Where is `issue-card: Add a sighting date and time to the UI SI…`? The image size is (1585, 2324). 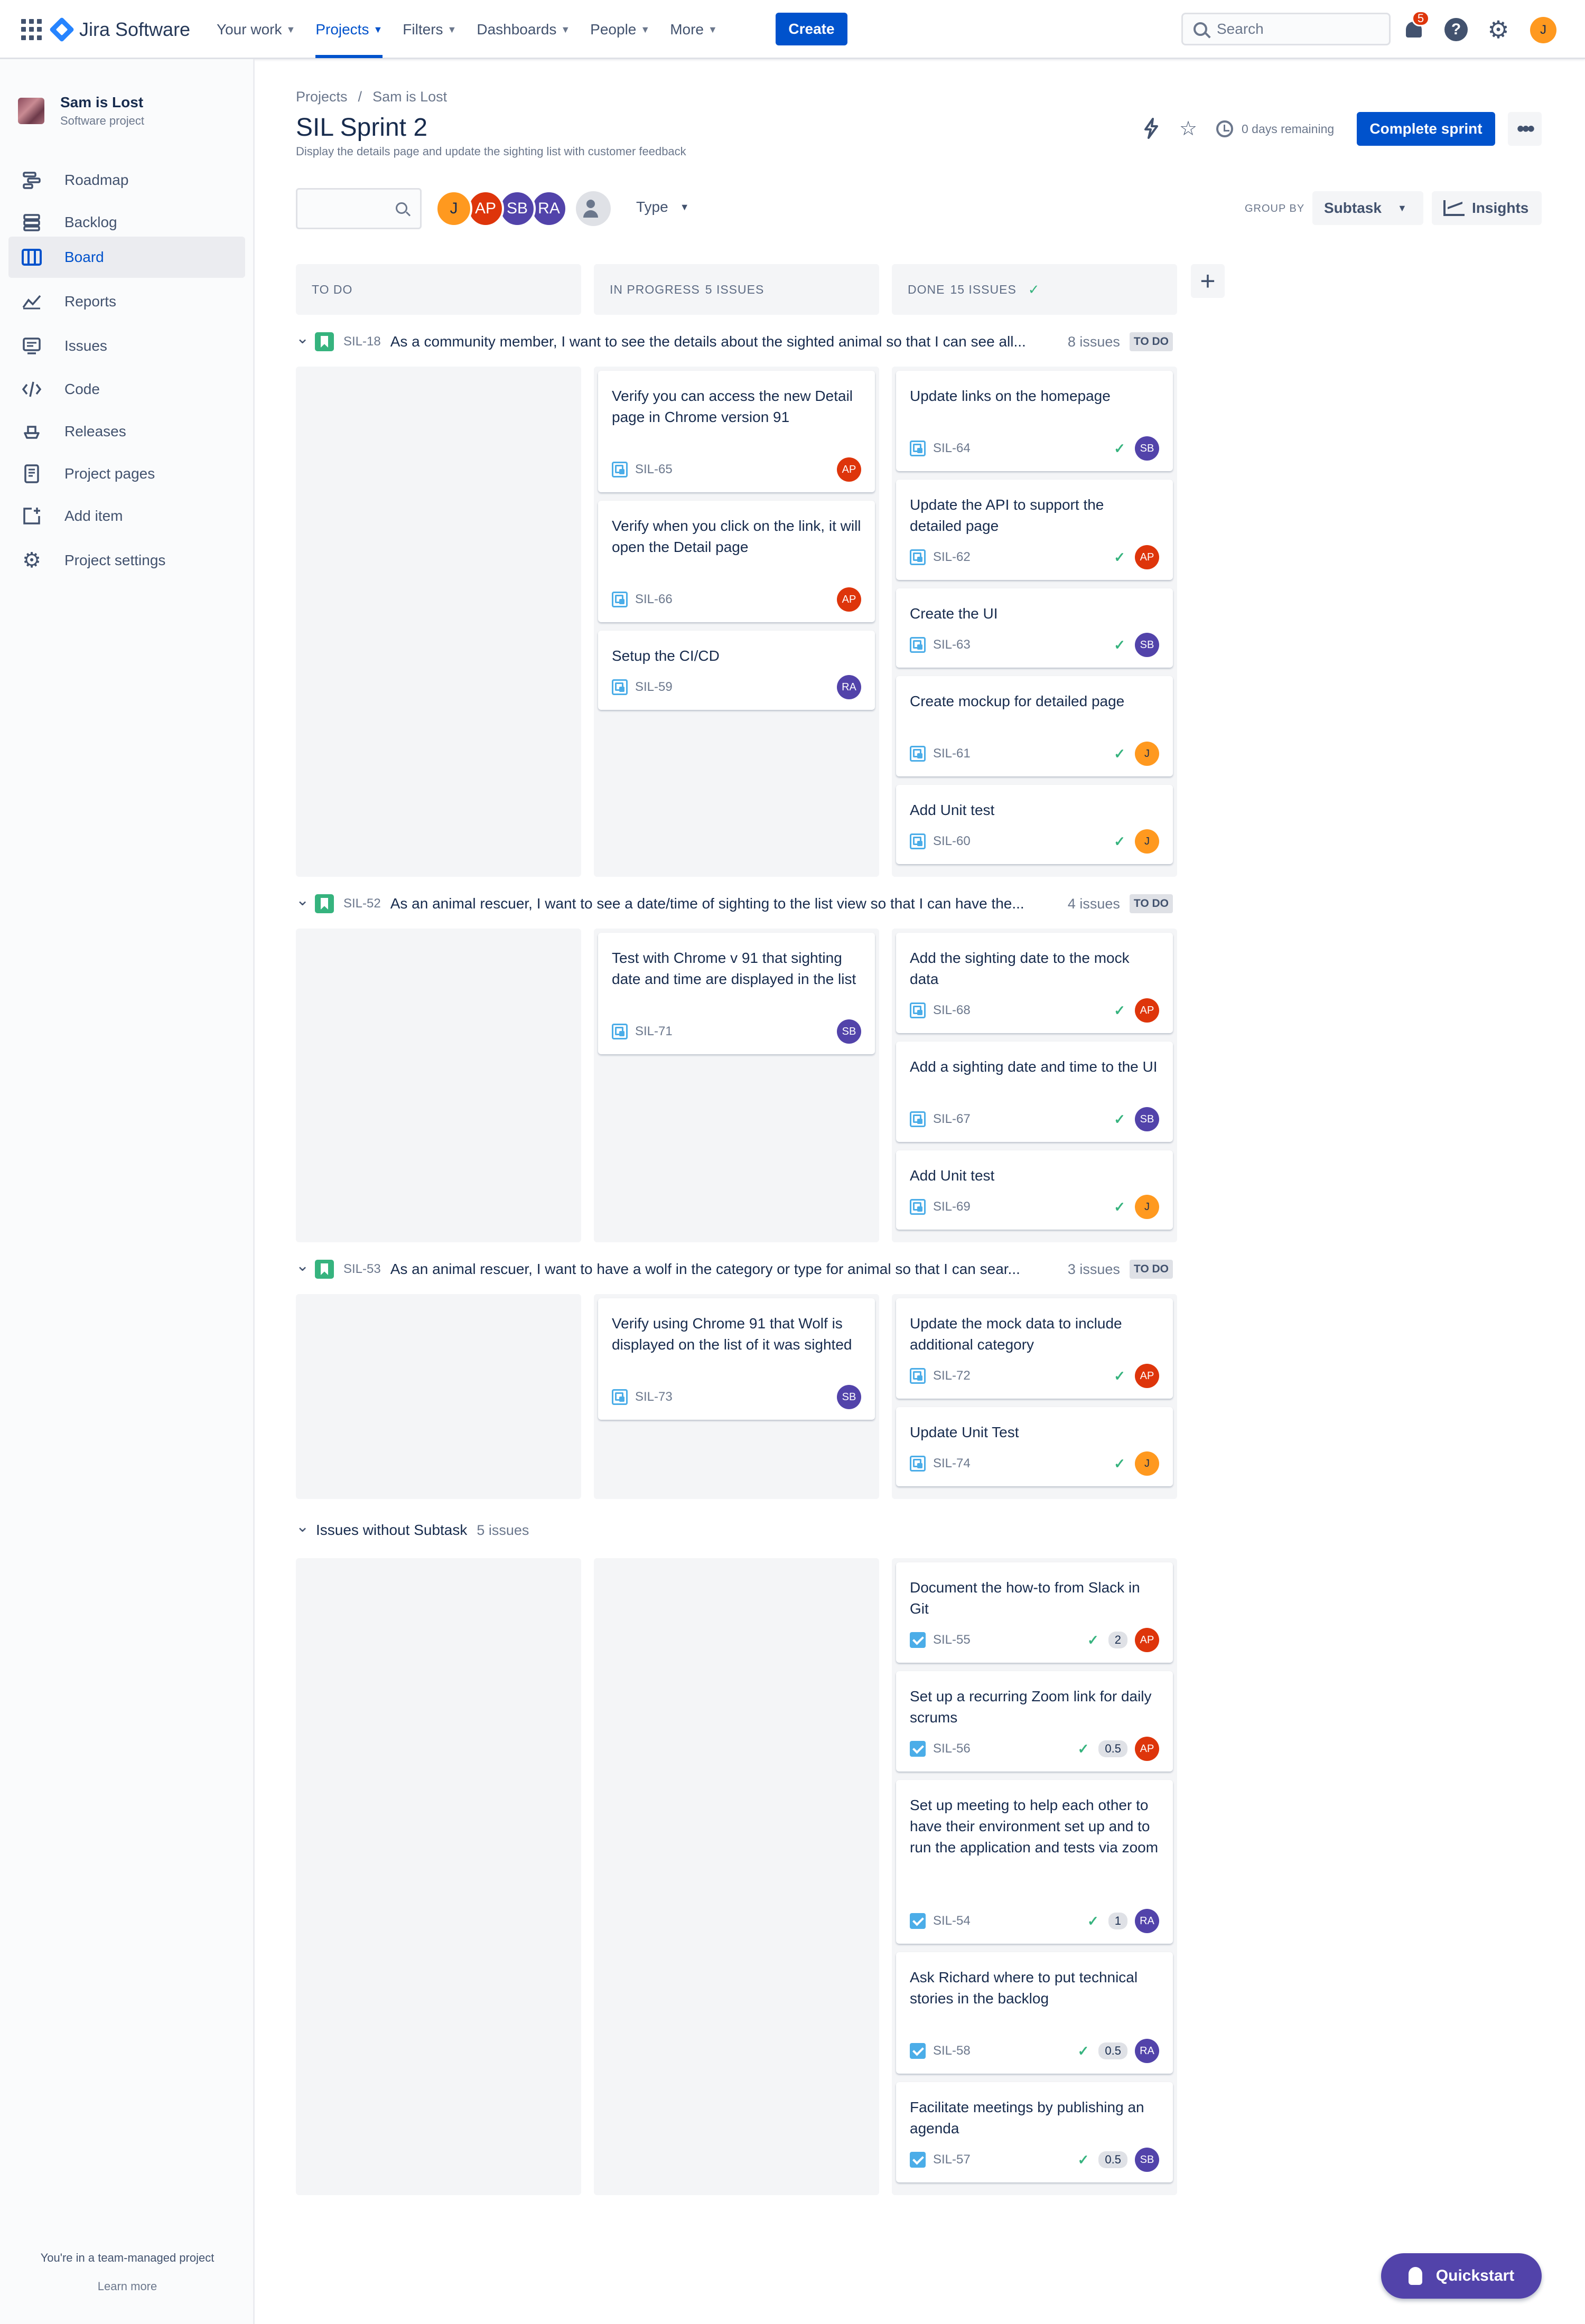 issue-card: Add a sighting date and time to the UI SI… is located at coordinates (1034, 1092).